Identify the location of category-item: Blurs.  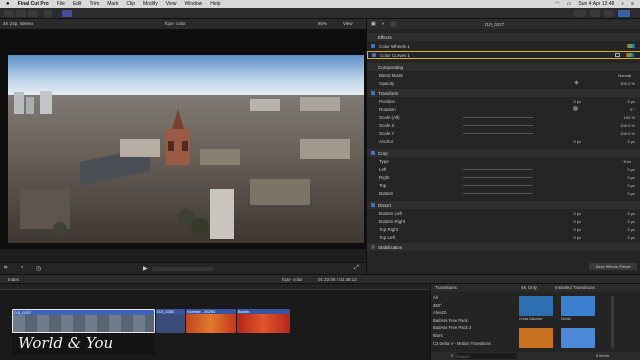
(473, 336).